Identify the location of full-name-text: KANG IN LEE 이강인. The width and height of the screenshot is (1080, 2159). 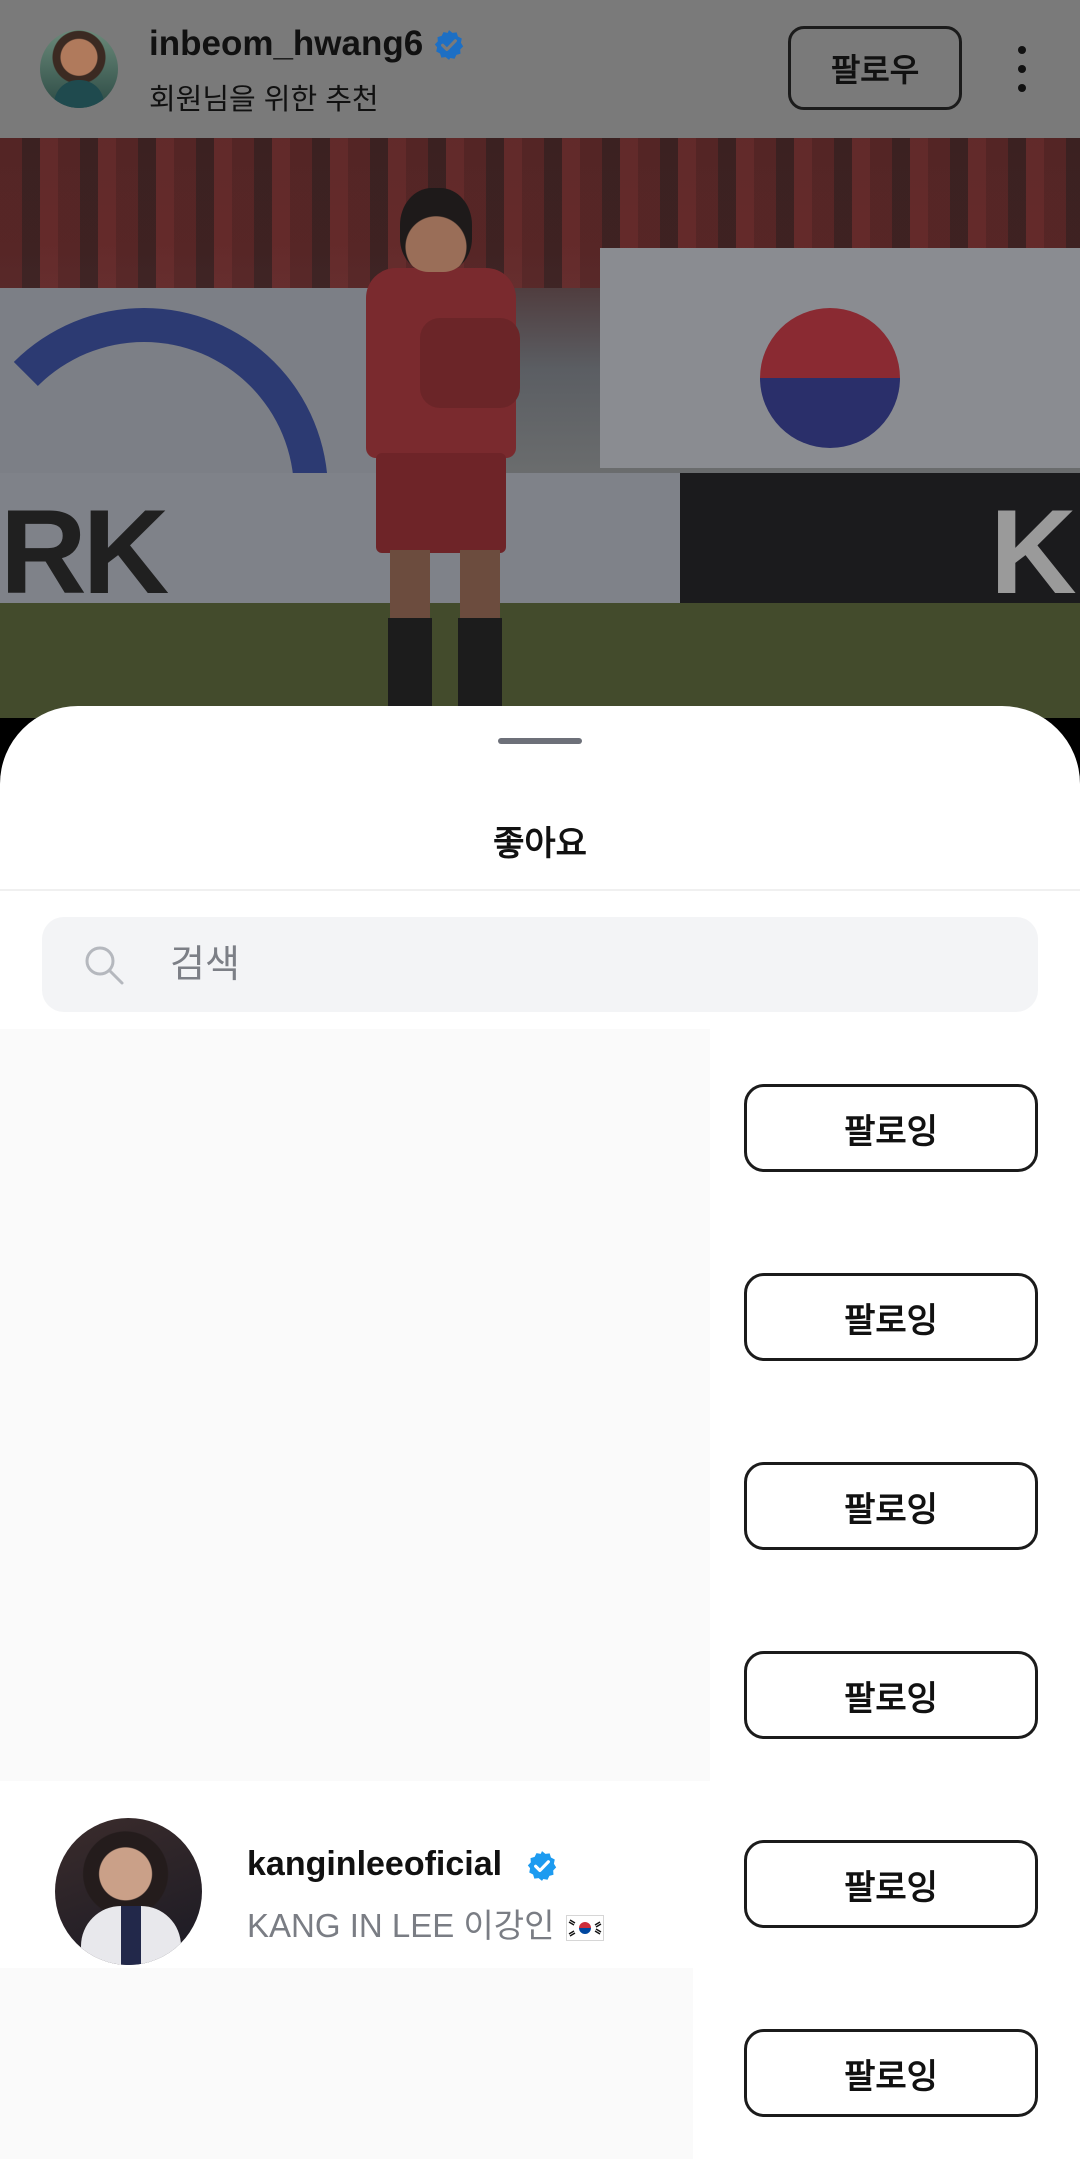
(401, 1925).